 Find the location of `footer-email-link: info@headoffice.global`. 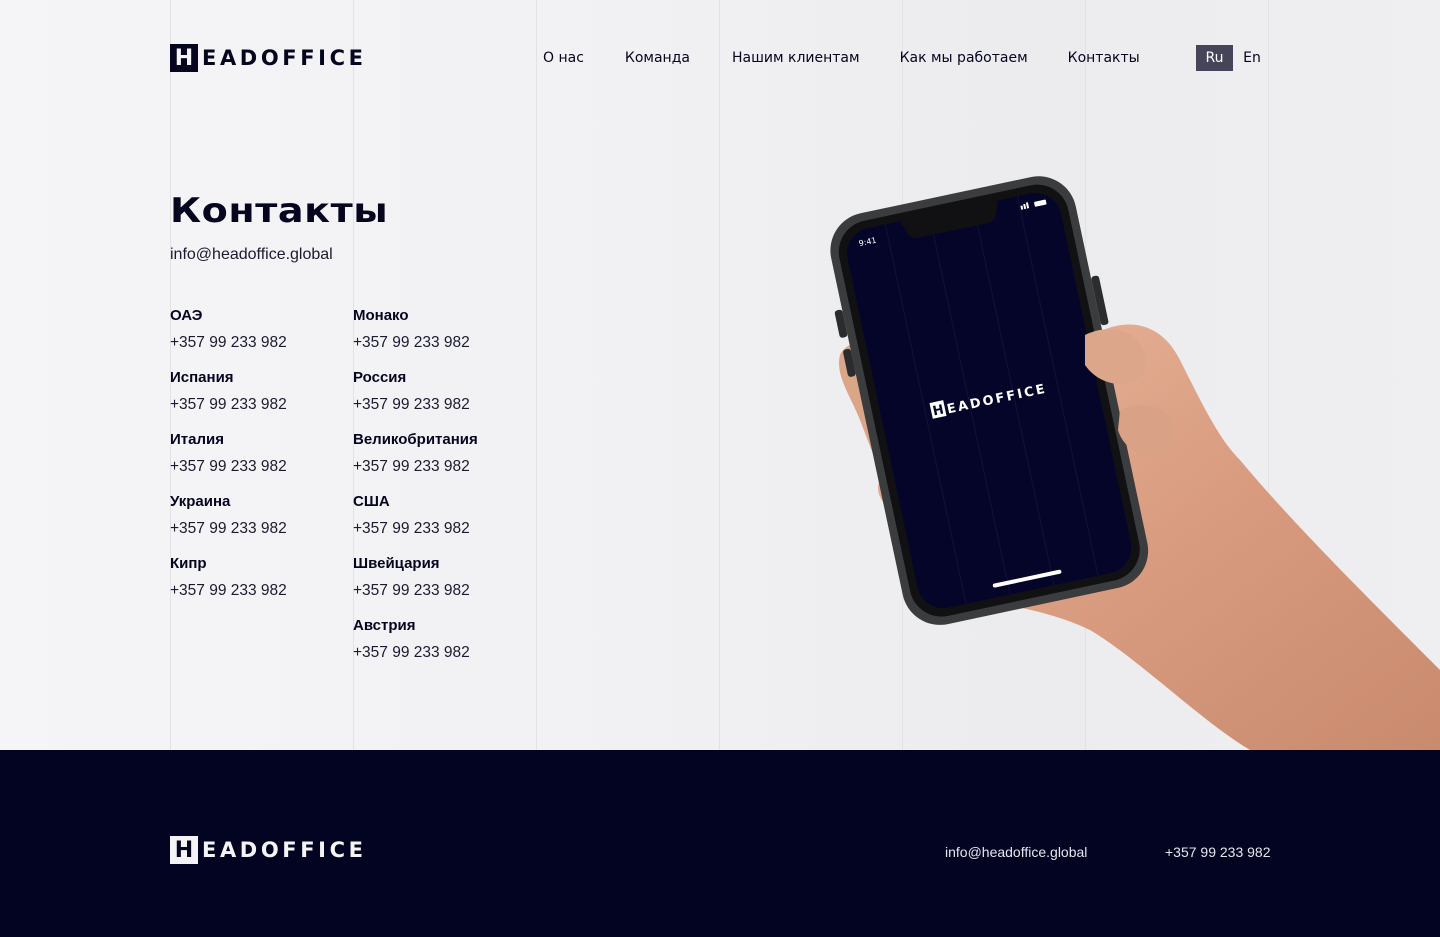

footer-email-link: info@headoffice.global is located at coordinates (1016, 852).